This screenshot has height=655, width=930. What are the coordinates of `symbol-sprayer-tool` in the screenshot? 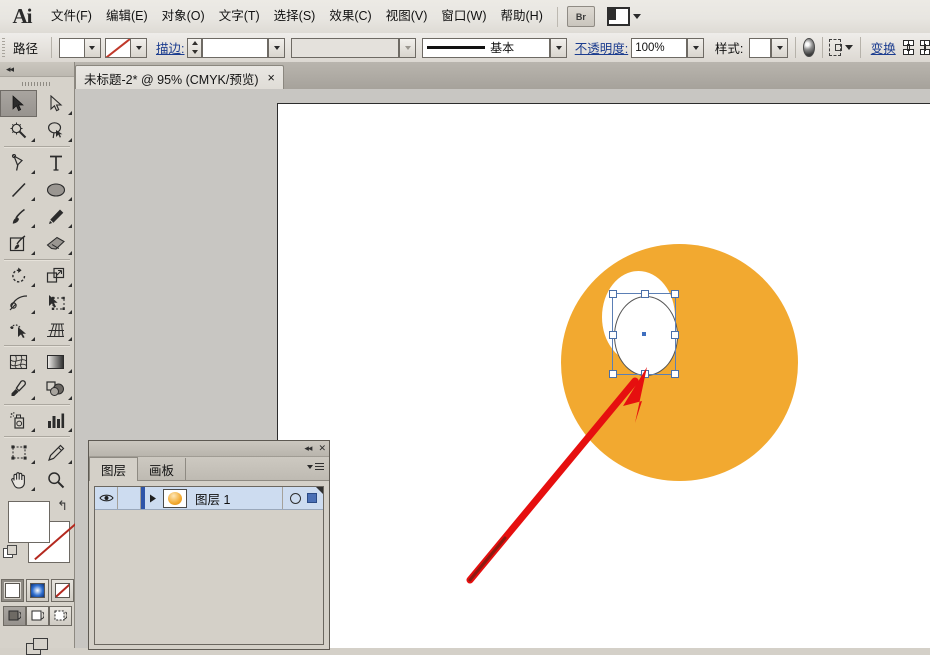 It's located at (18, 420).